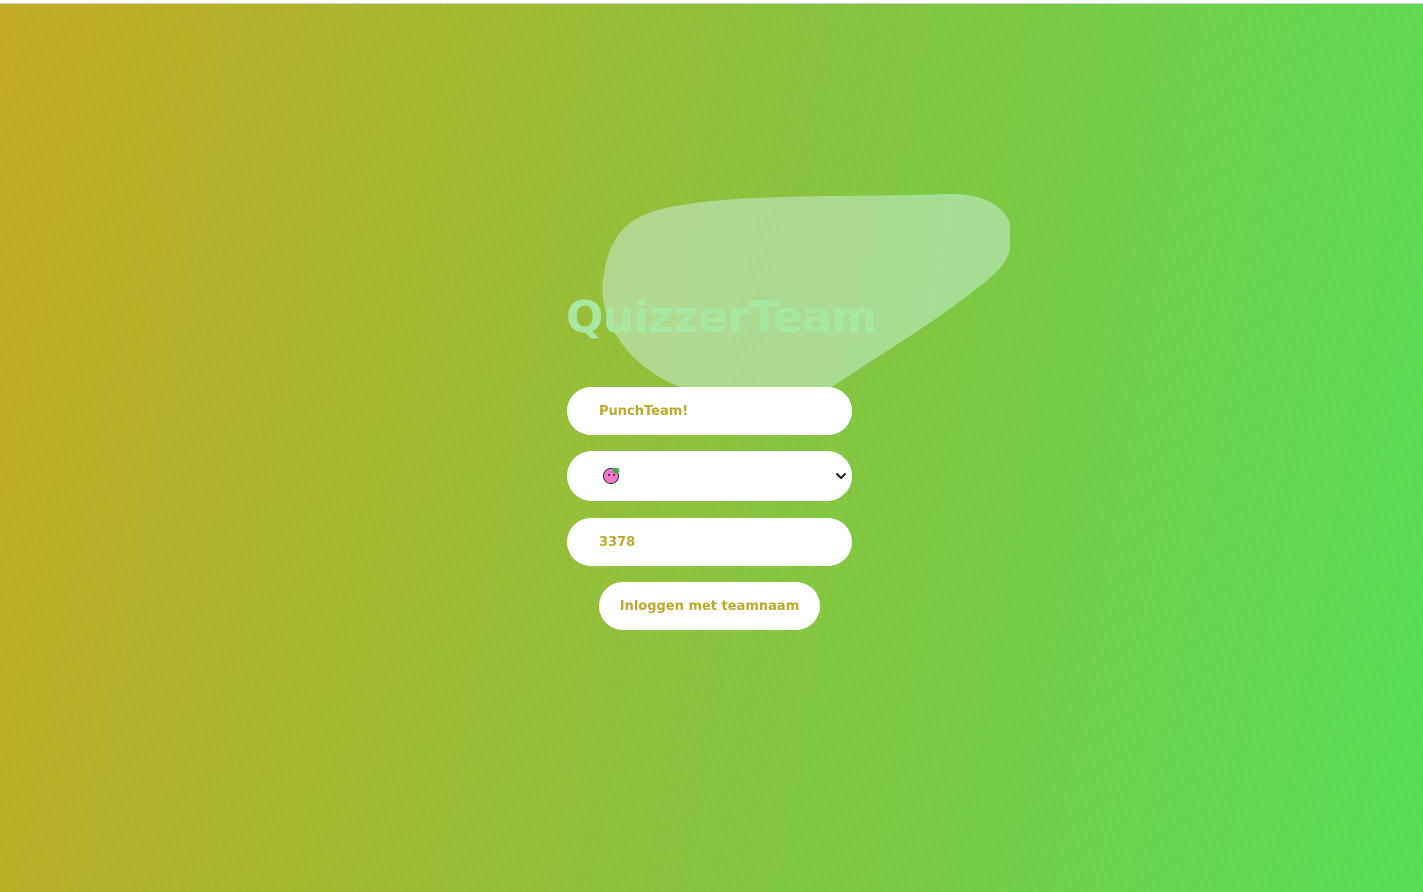 This screenshot has width=1423, height=892. Describe the element at coordinates (616, 470) in the screenshot. I see `avatar-leaf-accent` at that location.